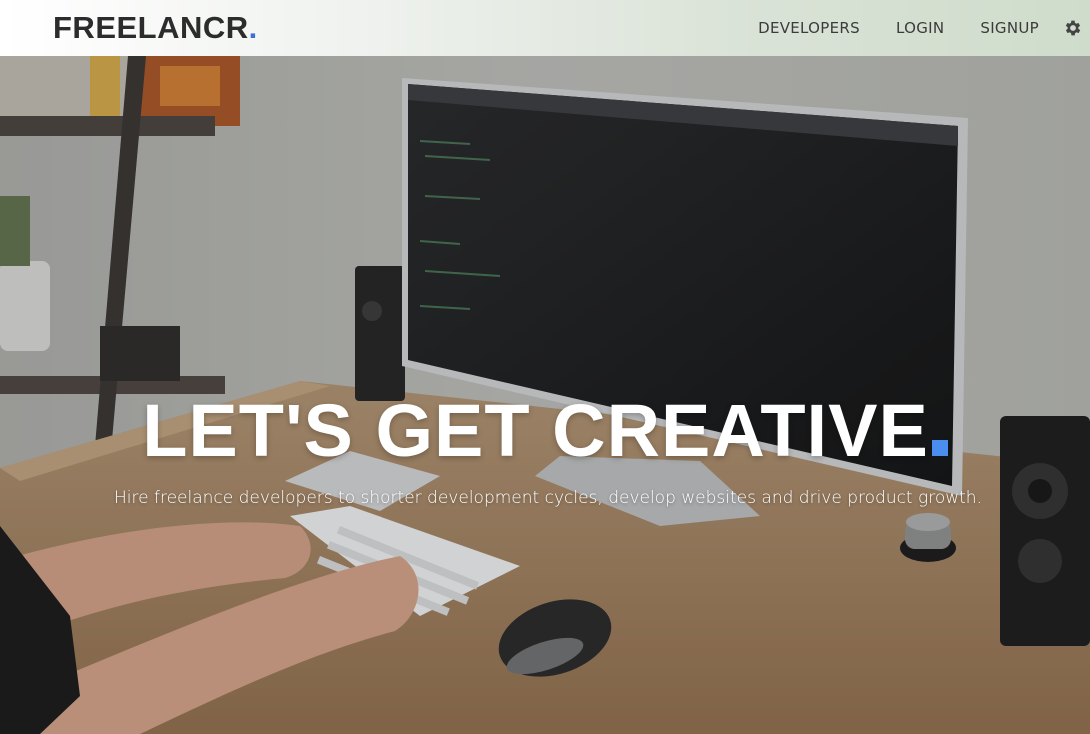 The width and height of the screenshot is (1090, 734). Describe the element at coordinates (1073, 28) in the screenshot. I see `gear-icon` at that location.